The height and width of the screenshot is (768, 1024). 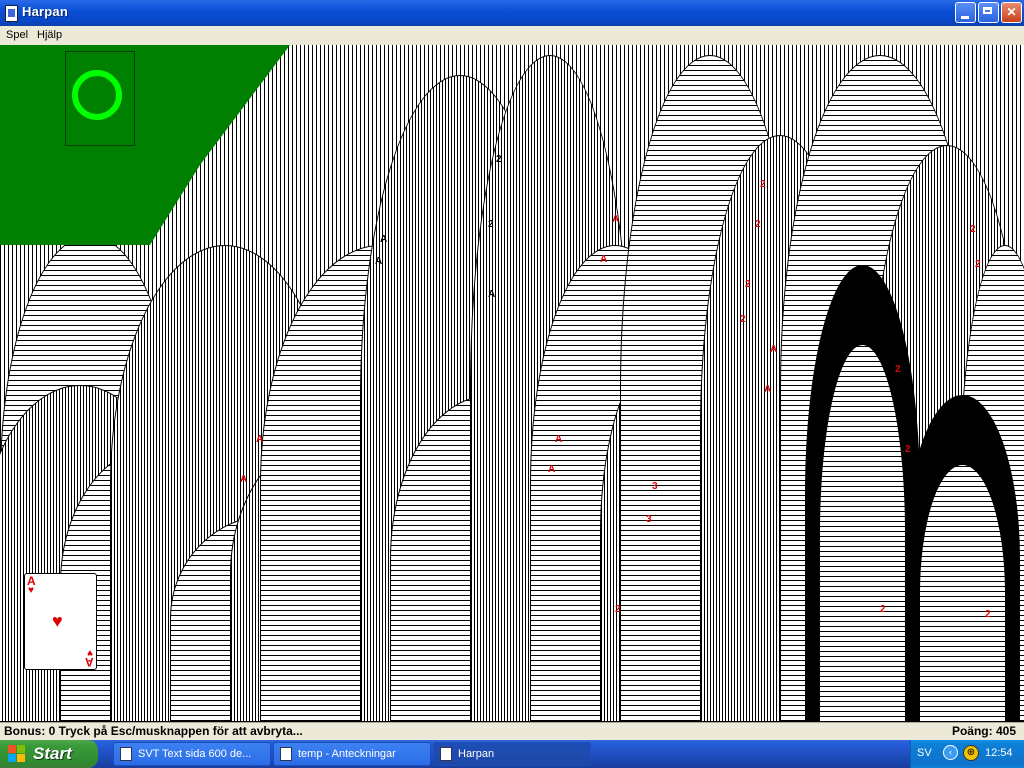 I want to click on close-button: ✕, so click(x=1011, y=12).